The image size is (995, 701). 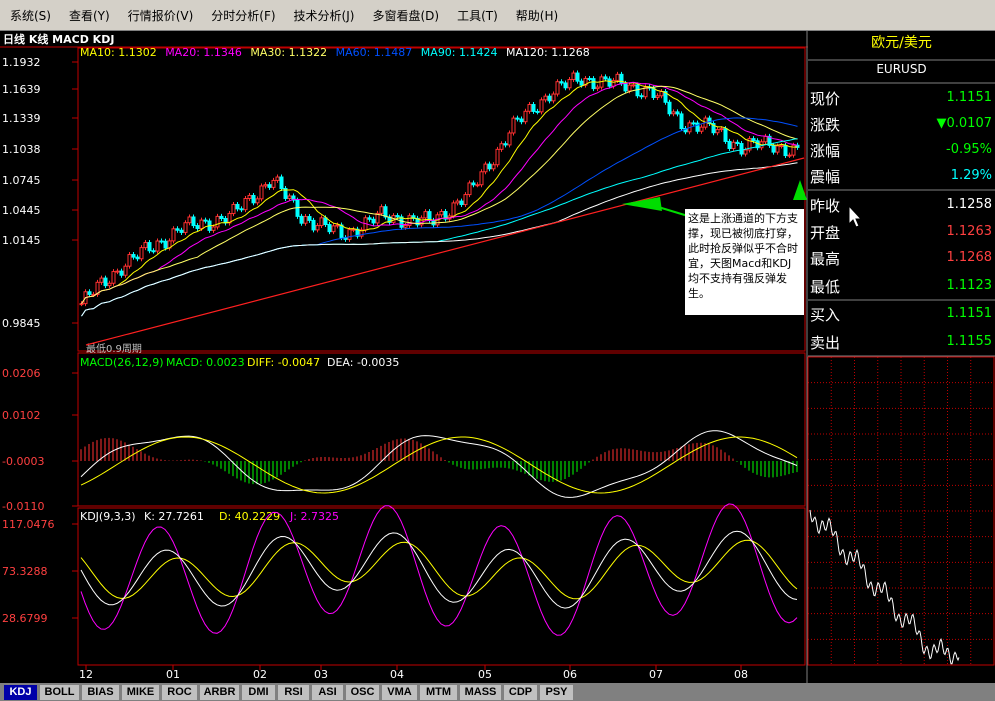 What do you see at coordinates (477, 15) in the screenshot?
I see `menu-item-6: 工具(T)` at bounding box center [477, 15].